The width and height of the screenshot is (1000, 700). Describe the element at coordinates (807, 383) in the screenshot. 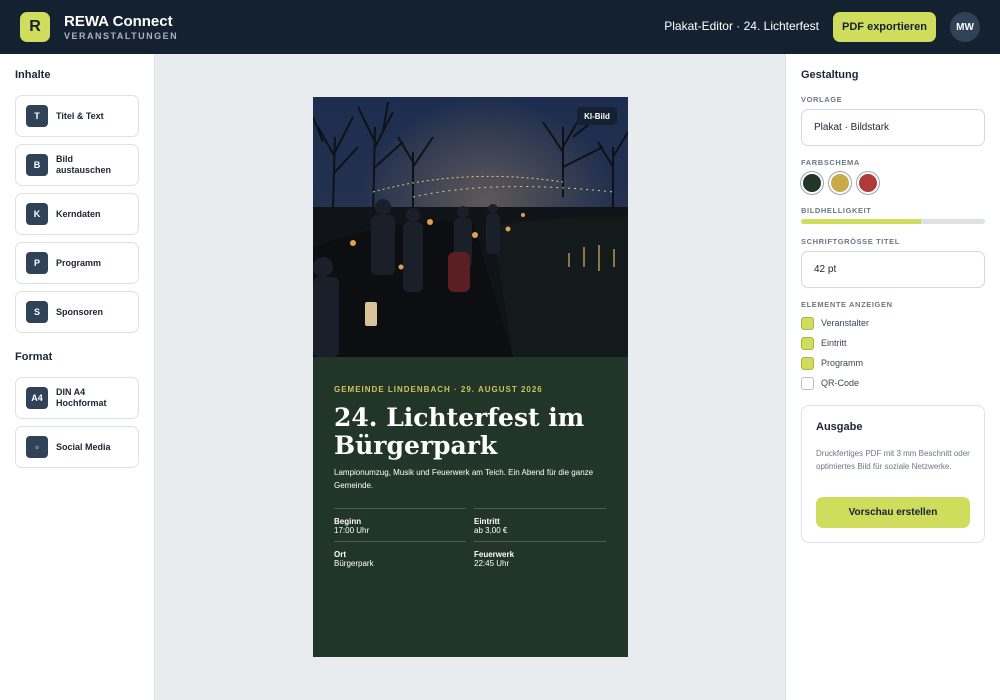

I see `checkbox-unchecked` at that location.